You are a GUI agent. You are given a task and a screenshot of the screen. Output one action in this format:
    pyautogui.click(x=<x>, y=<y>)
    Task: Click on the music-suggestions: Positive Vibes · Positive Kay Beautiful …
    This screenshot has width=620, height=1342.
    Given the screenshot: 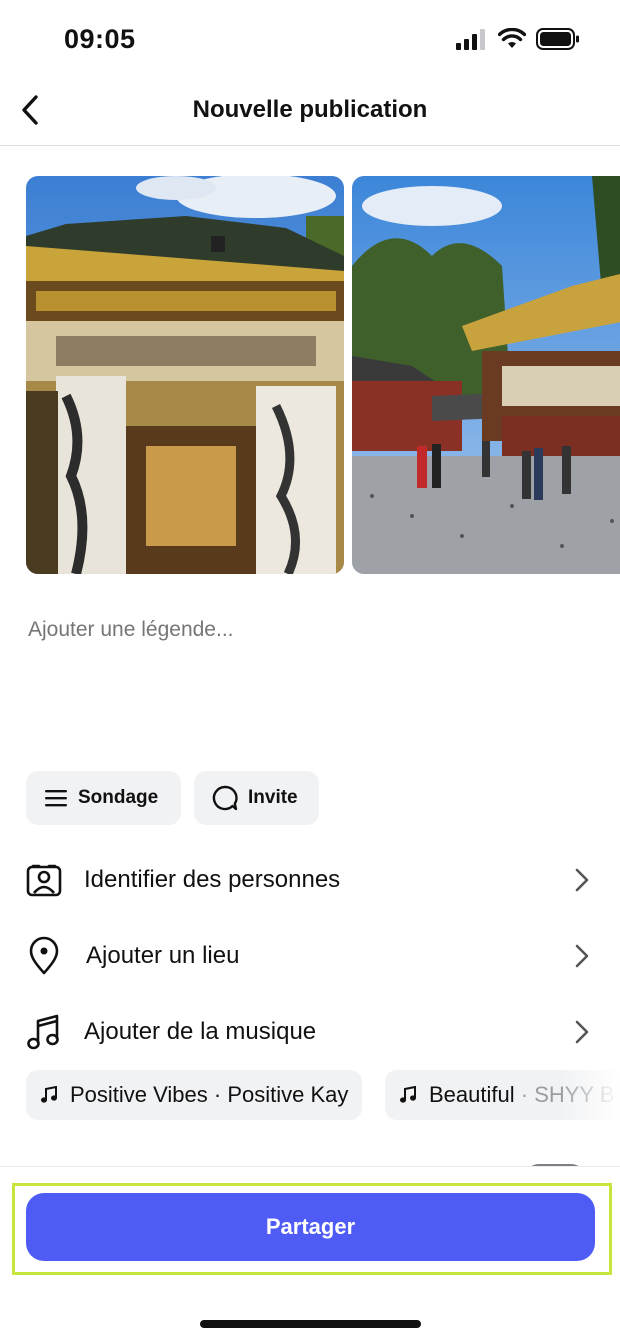 What is the action you would take?
    pyautogui.click(x=310, y=1096)
    